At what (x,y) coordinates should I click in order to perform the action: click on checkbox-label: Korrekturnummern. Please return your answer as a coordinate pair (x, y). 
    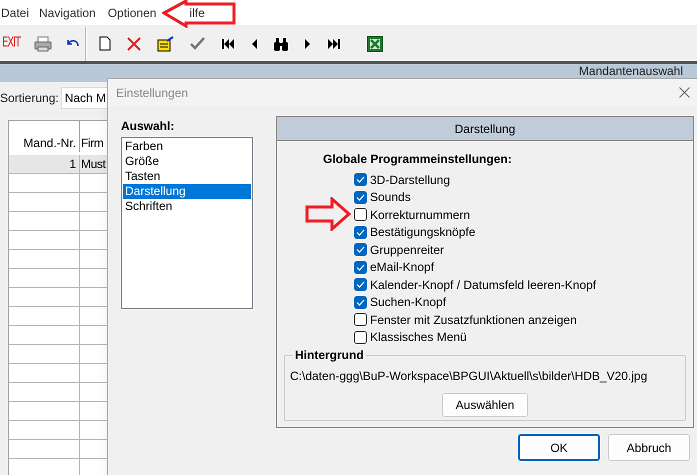
    Looking at the image, I should click on (420, 215).